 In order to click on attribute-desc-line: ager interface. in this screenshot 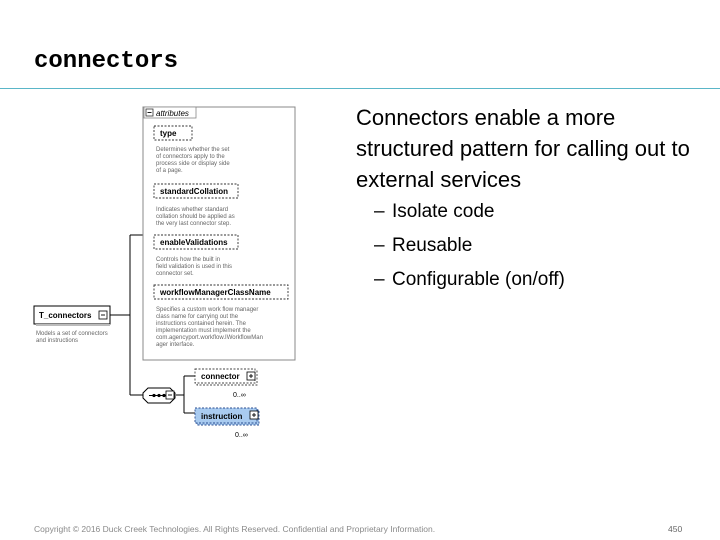, I will do `click(175, 345)`.